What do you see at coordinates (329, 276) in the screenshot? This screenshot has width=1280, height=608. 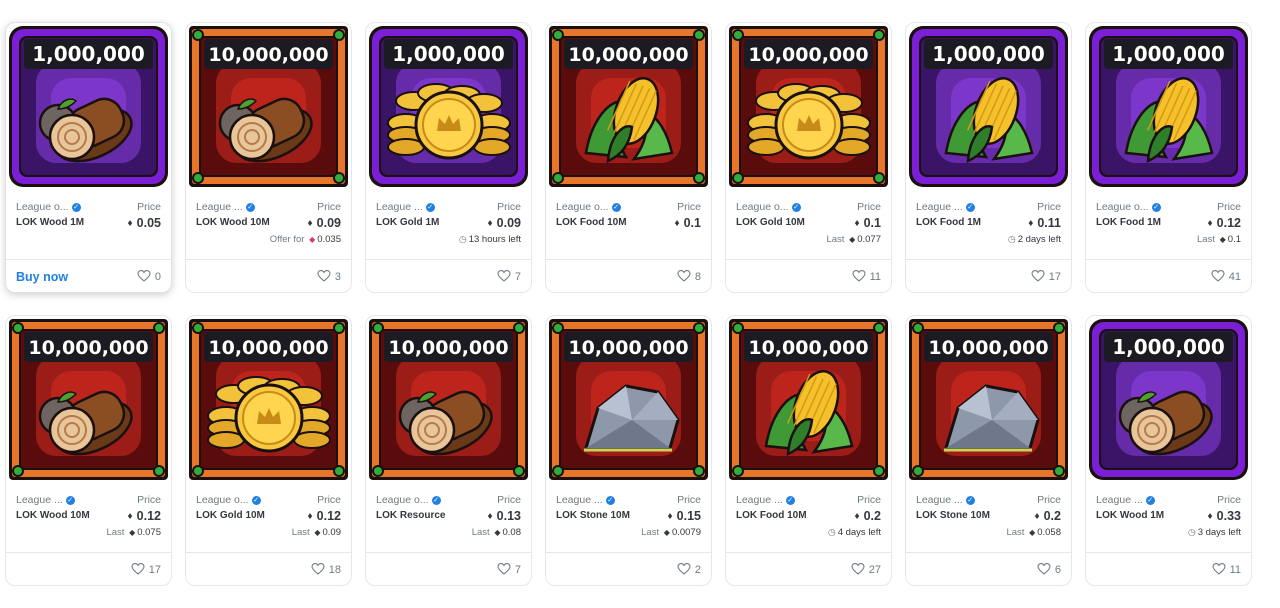 I see `favorite-button: 3` at bounding box center [329, 276].